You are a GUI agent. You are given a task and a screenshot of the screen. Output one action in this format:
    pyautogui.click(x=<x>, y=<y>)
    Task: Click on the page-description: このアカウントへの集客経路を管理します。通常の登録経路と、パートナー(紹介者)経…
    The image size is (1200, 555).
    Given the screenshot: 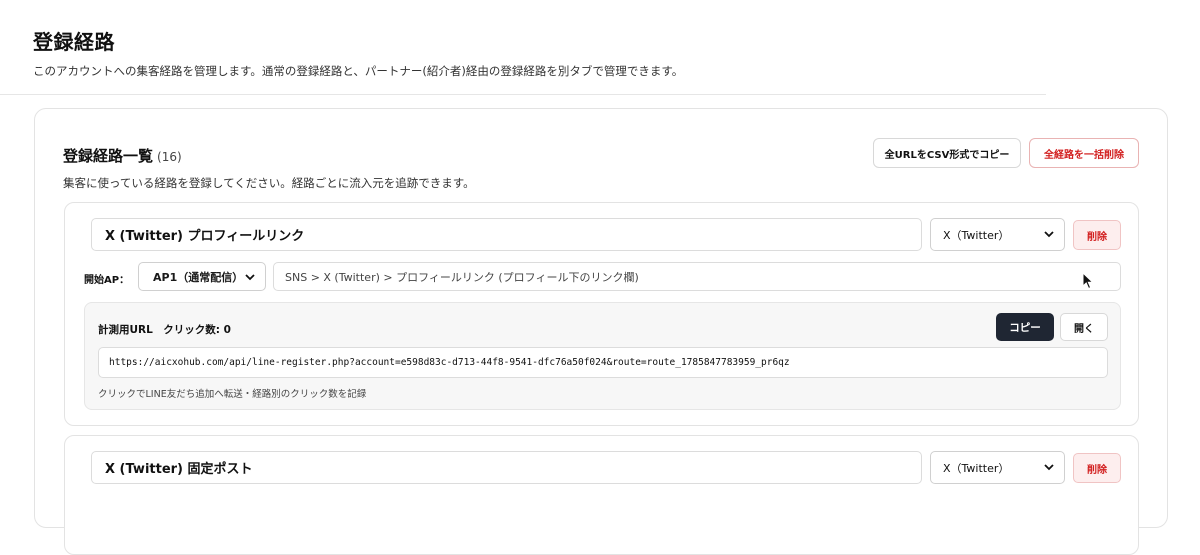 What is the action you would take?
    pyautogui.click(x=358, y=71)
    